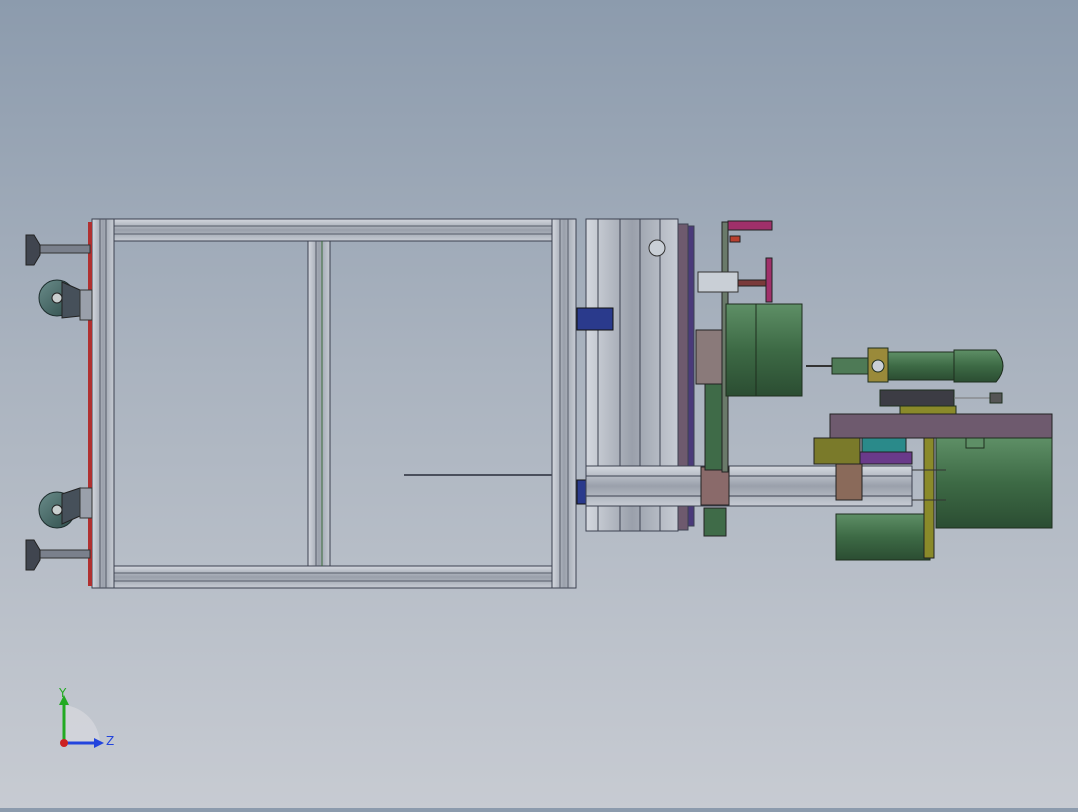 The image size is (1078, 812). Describe the element at coordinates (764, 350) in the screenshot. I see `green-motor-housing` at that location.